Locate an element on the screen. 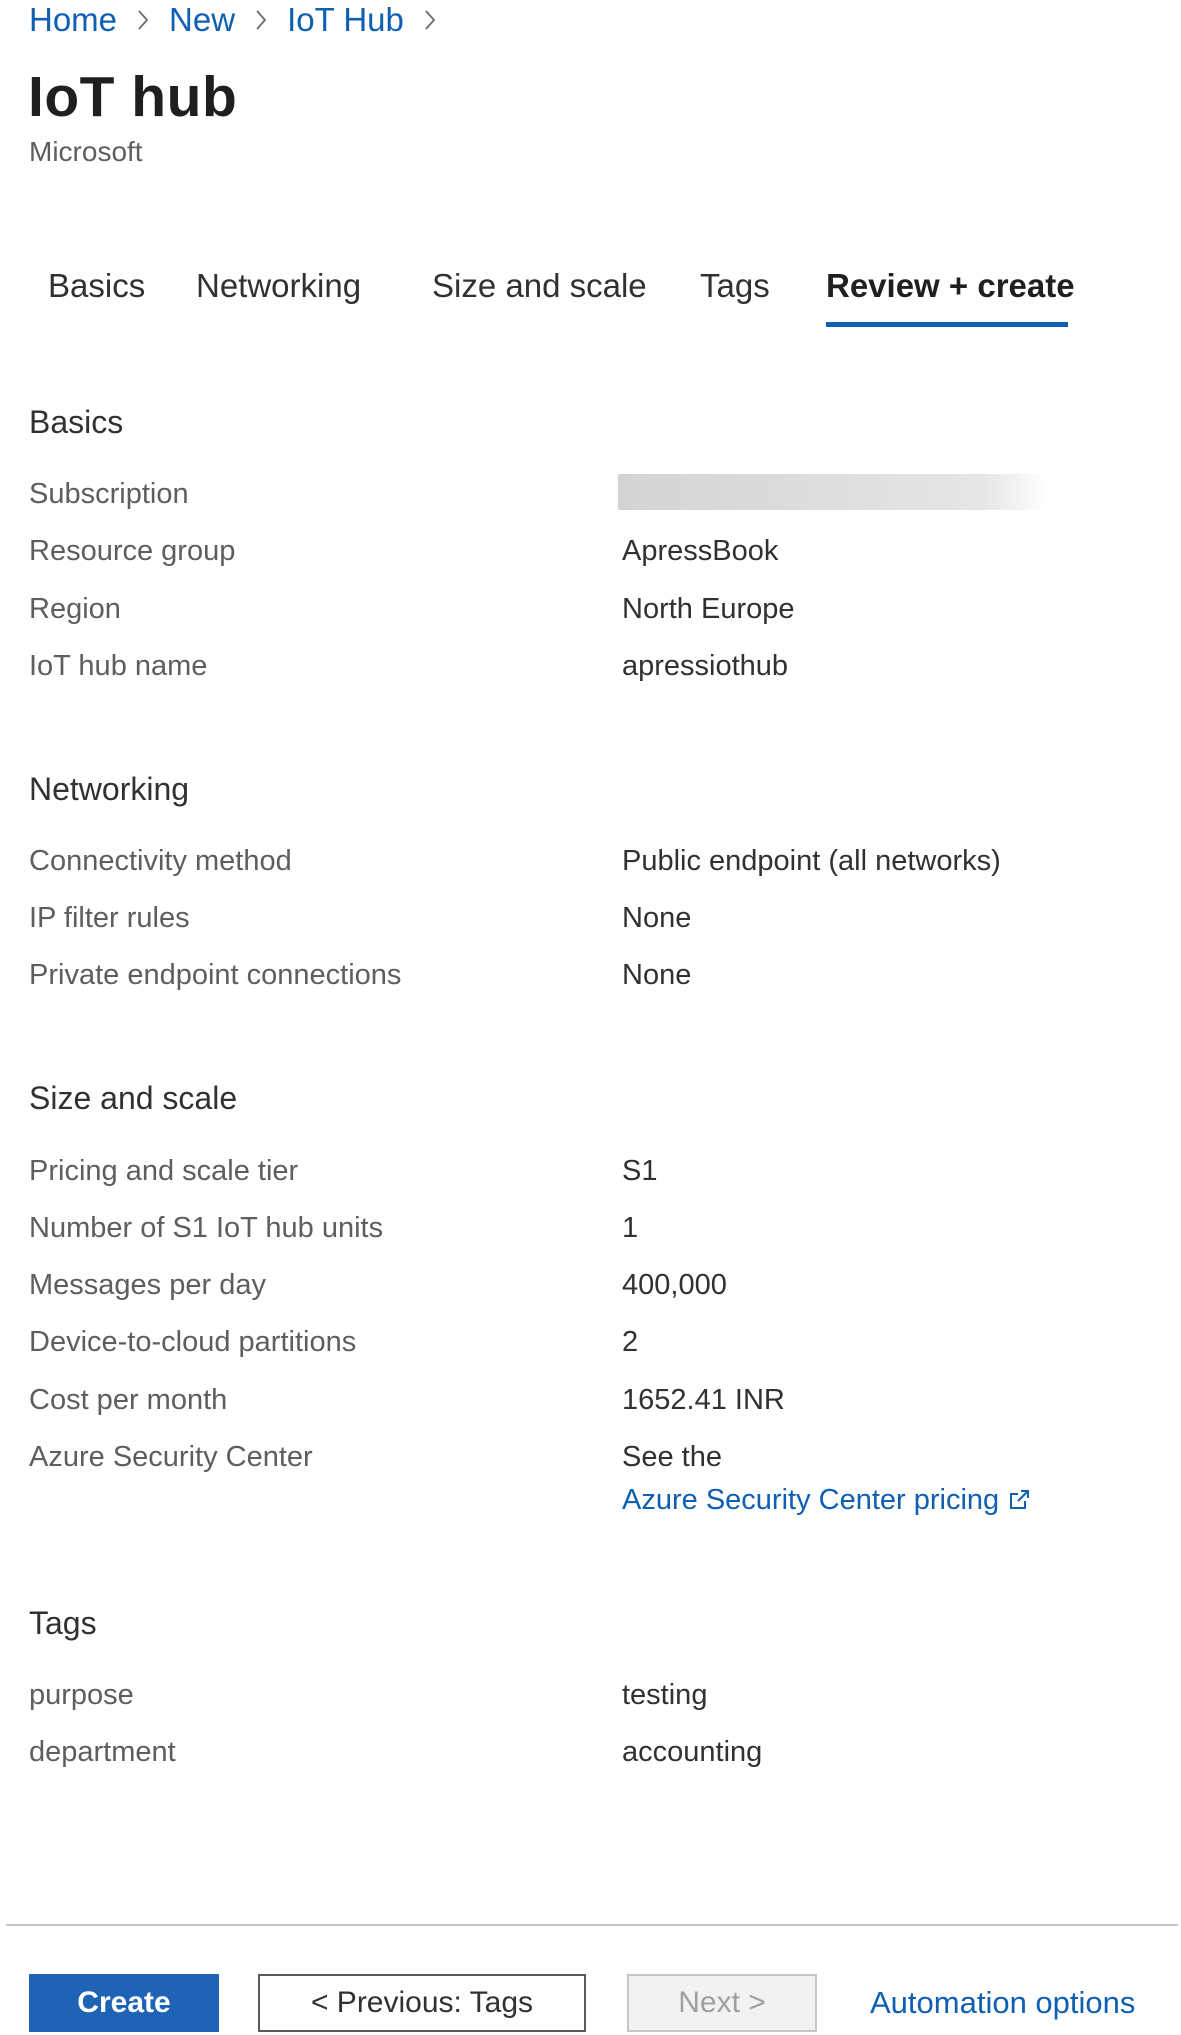  value-hub-units: 1 is located at coordinates (630, 1228).